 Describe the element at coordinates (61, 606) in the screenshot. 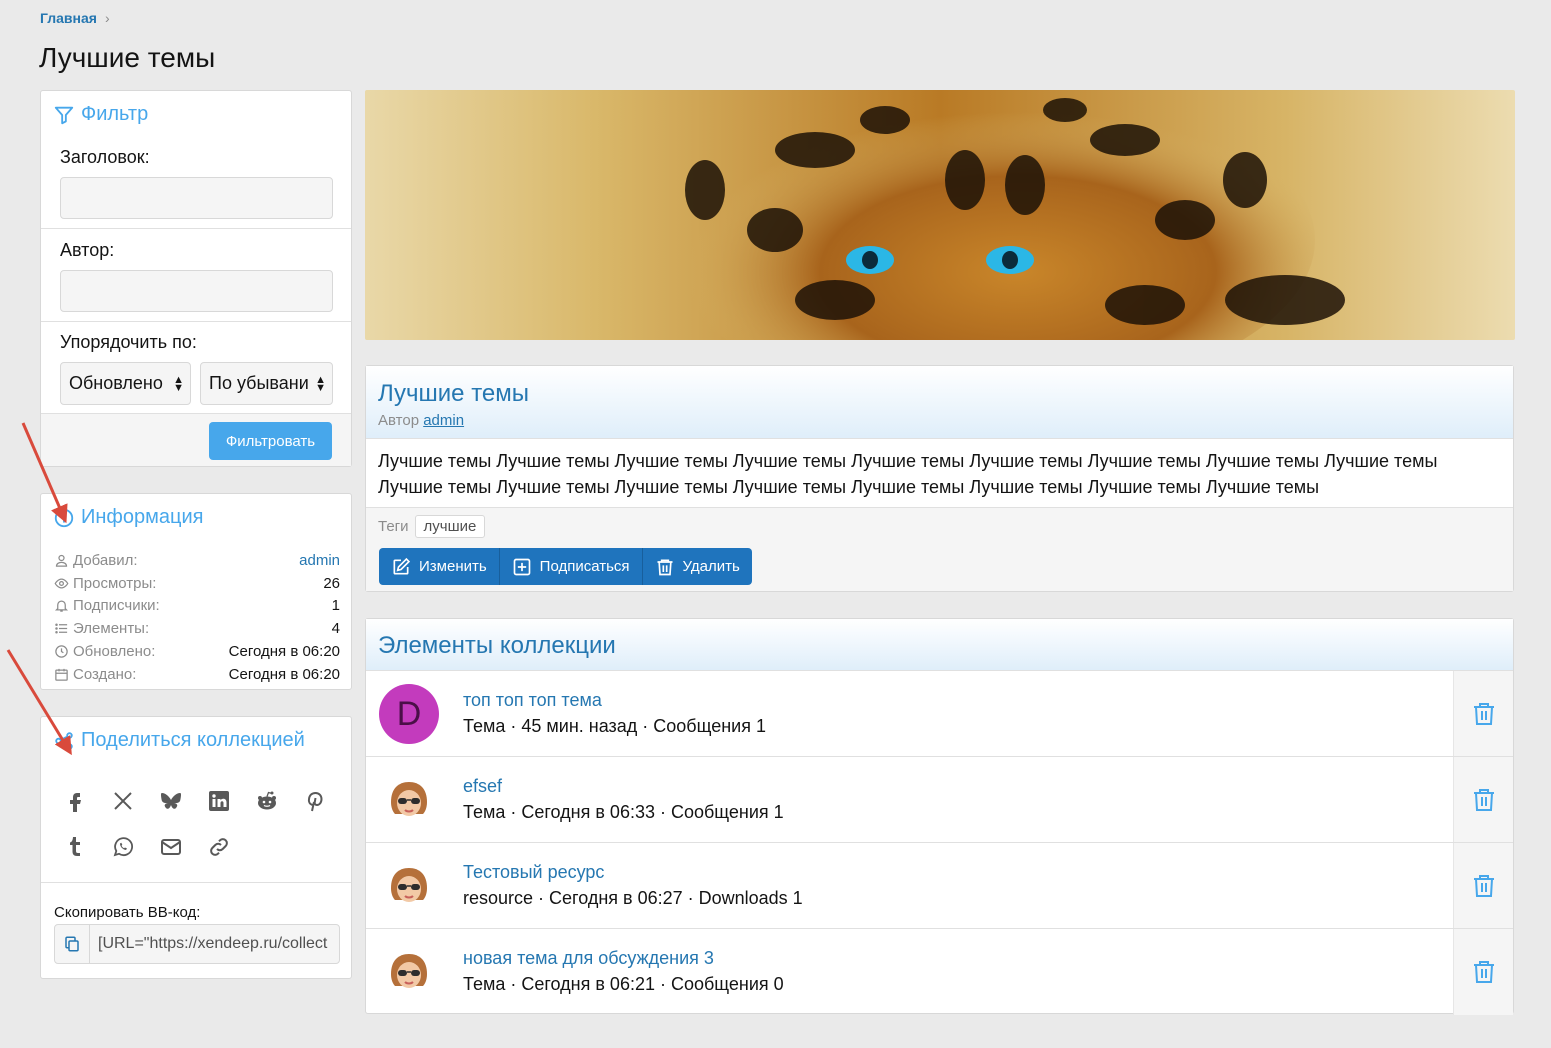

I see `bell-icon` at that location.